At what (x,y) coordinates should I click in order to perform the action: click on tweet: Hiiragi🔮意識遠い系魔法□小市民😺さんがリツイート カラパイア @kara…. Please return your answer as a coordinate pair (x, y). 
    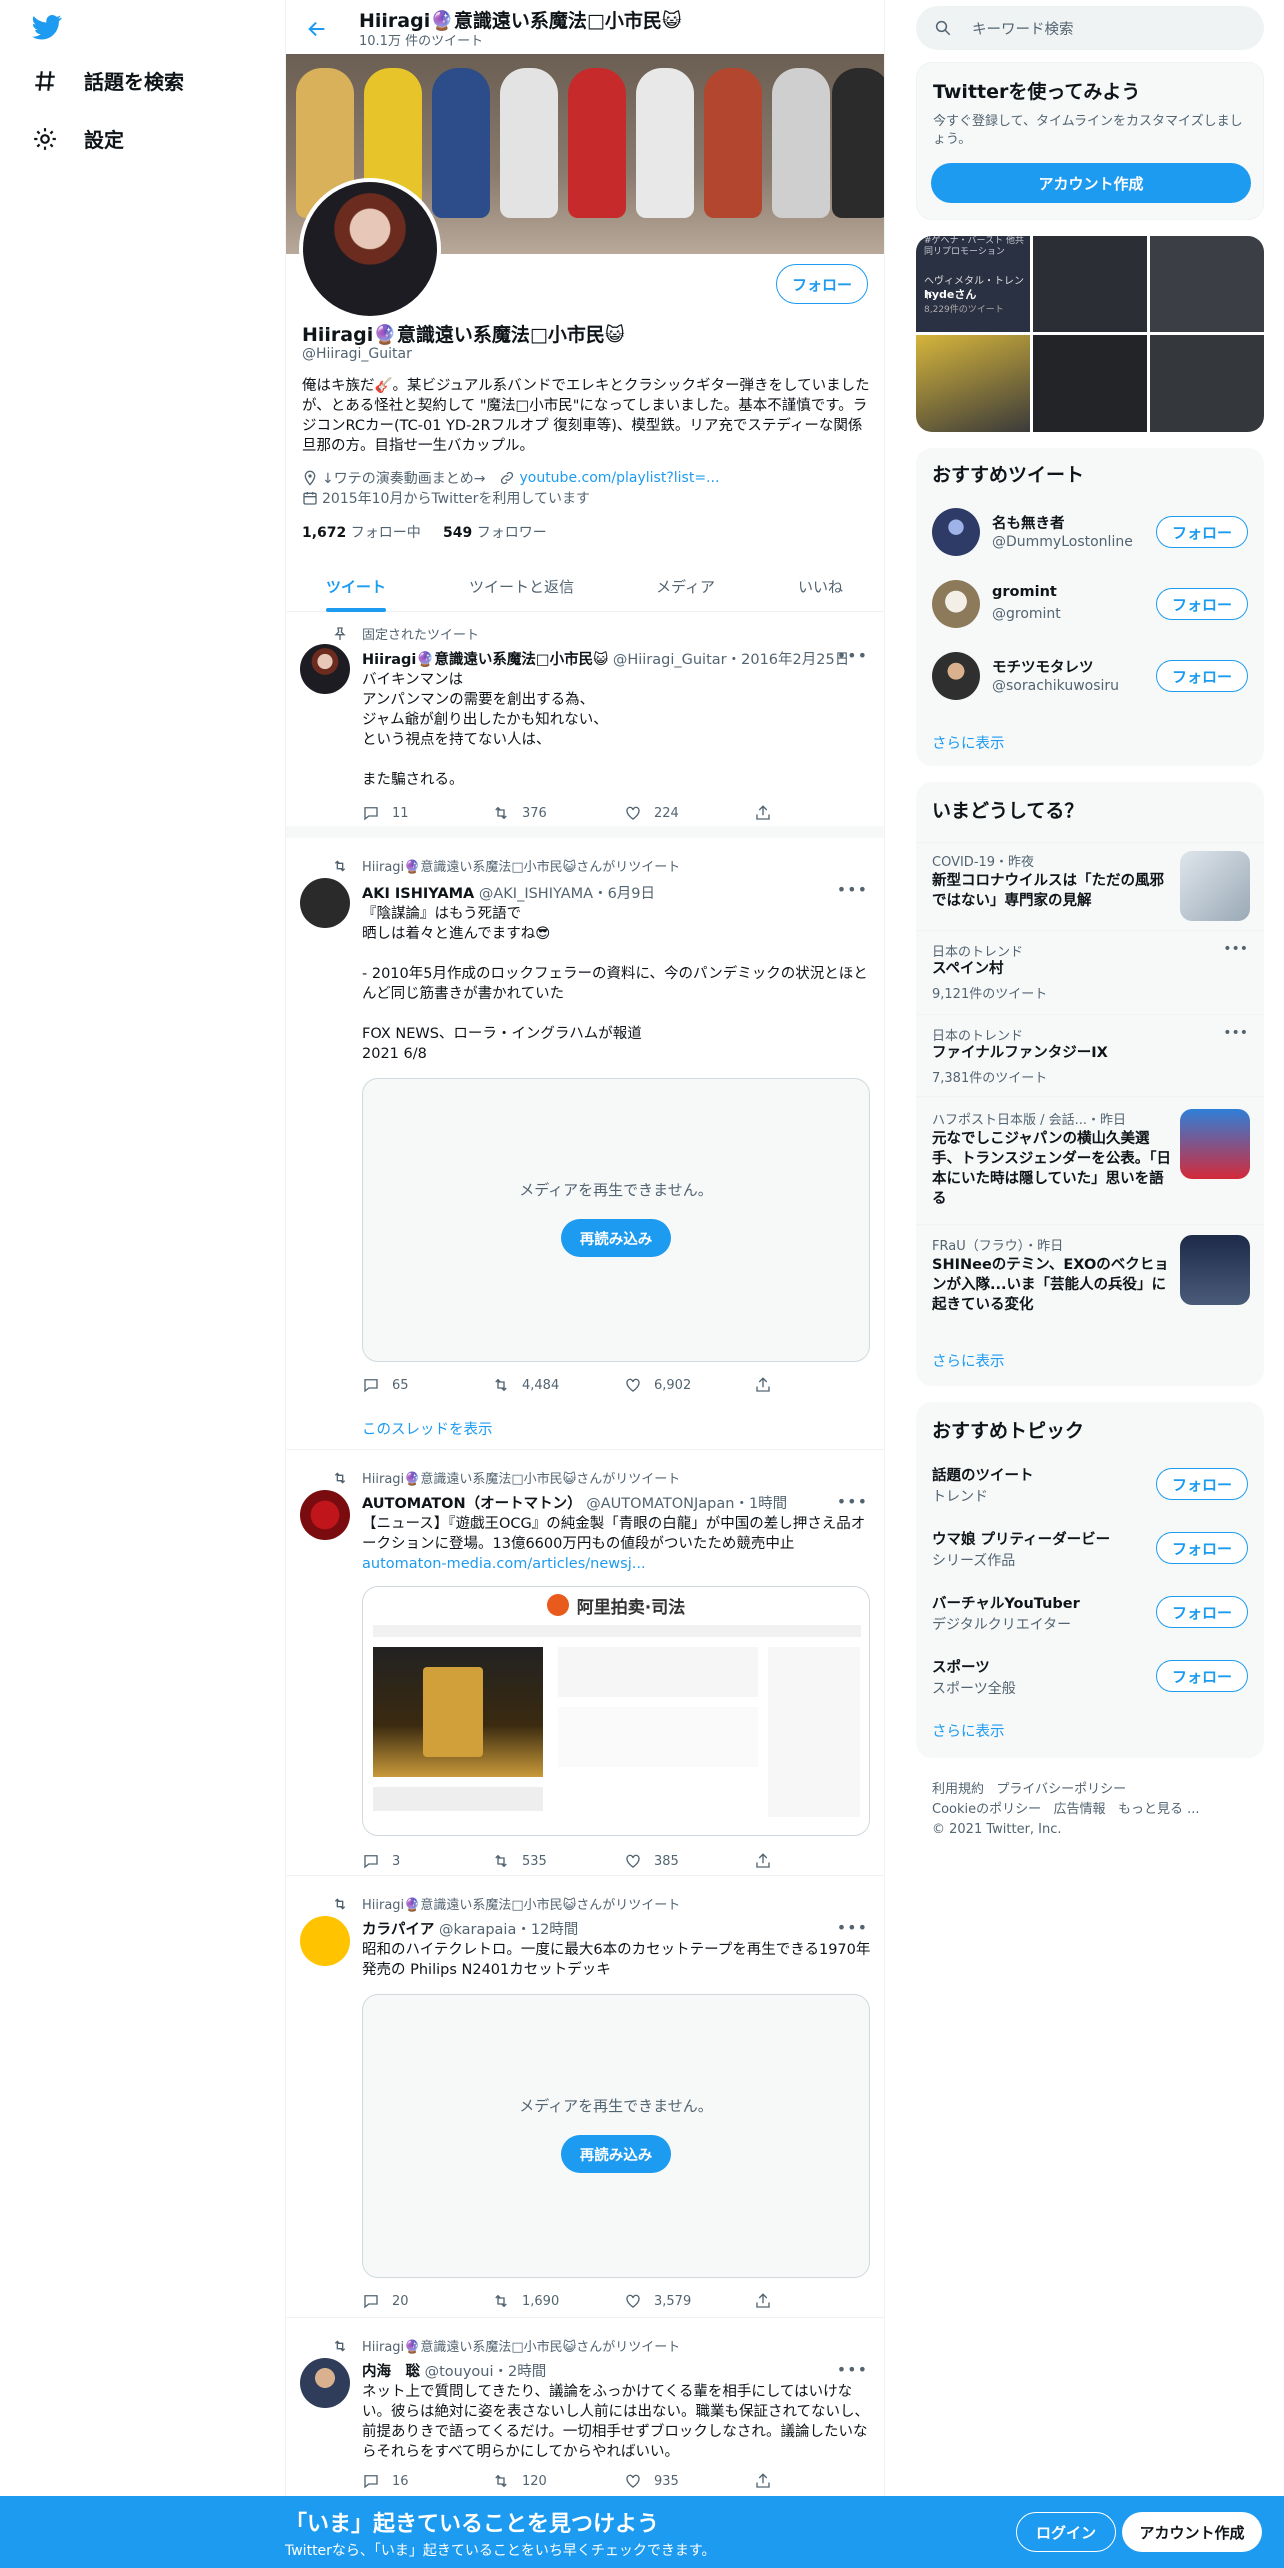
    Looking at the image, I should click on (585, 2097).